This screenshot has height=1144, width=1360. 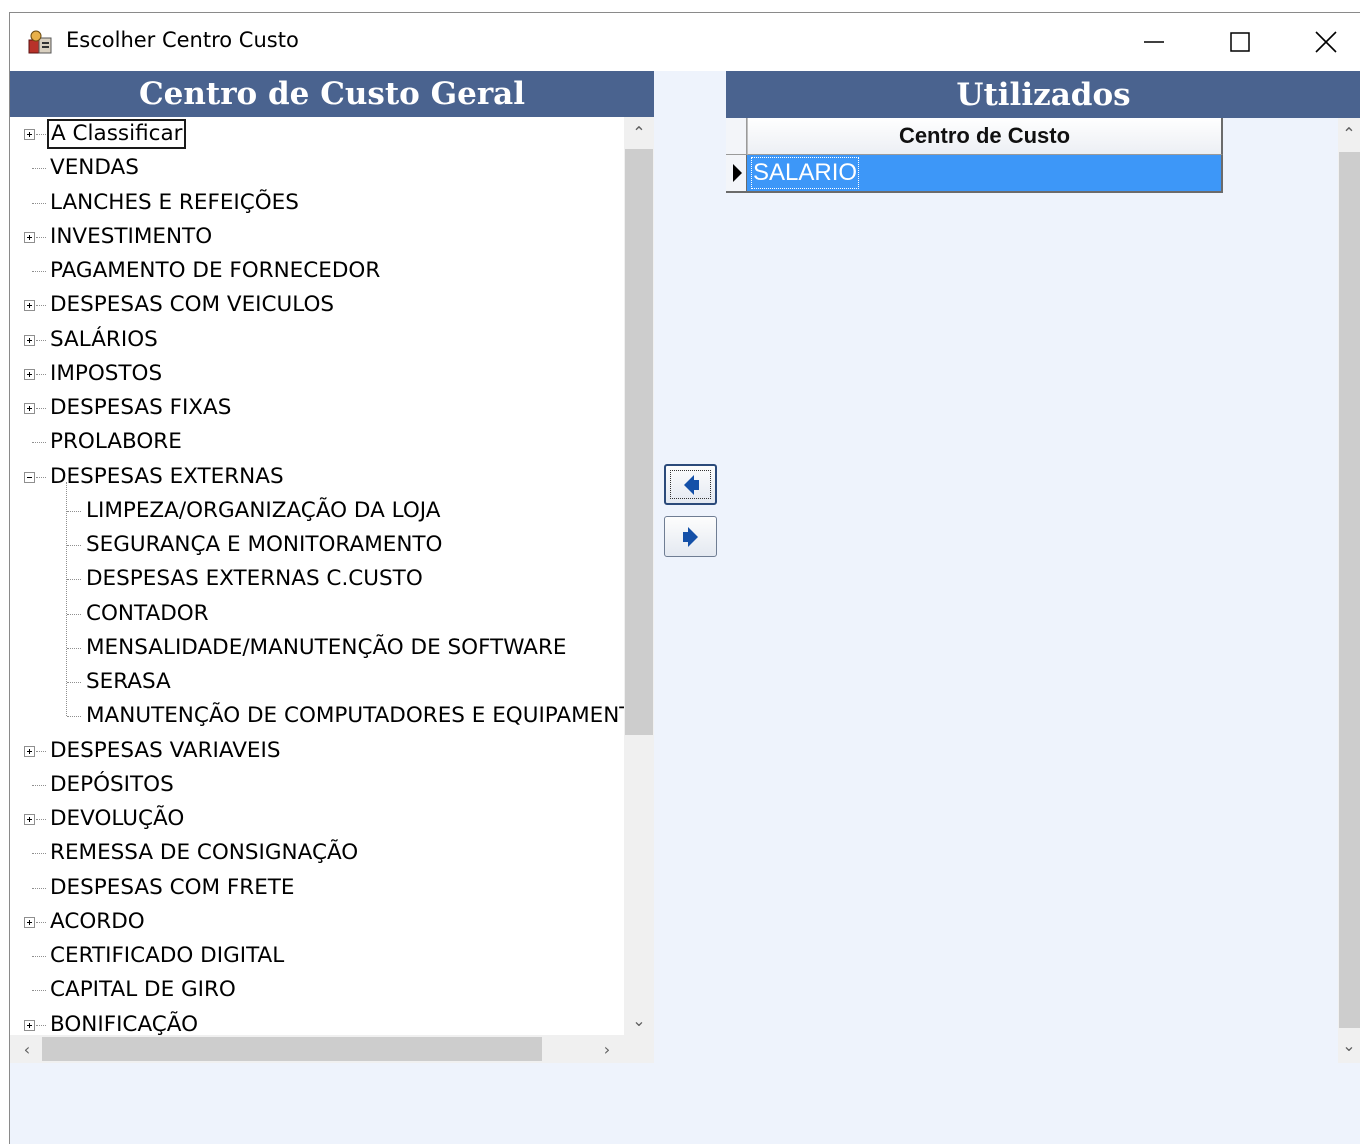 I want to click on tree-item-label: SEGURANÇA E MONITORAMENTO, so click(x=264, y=544).